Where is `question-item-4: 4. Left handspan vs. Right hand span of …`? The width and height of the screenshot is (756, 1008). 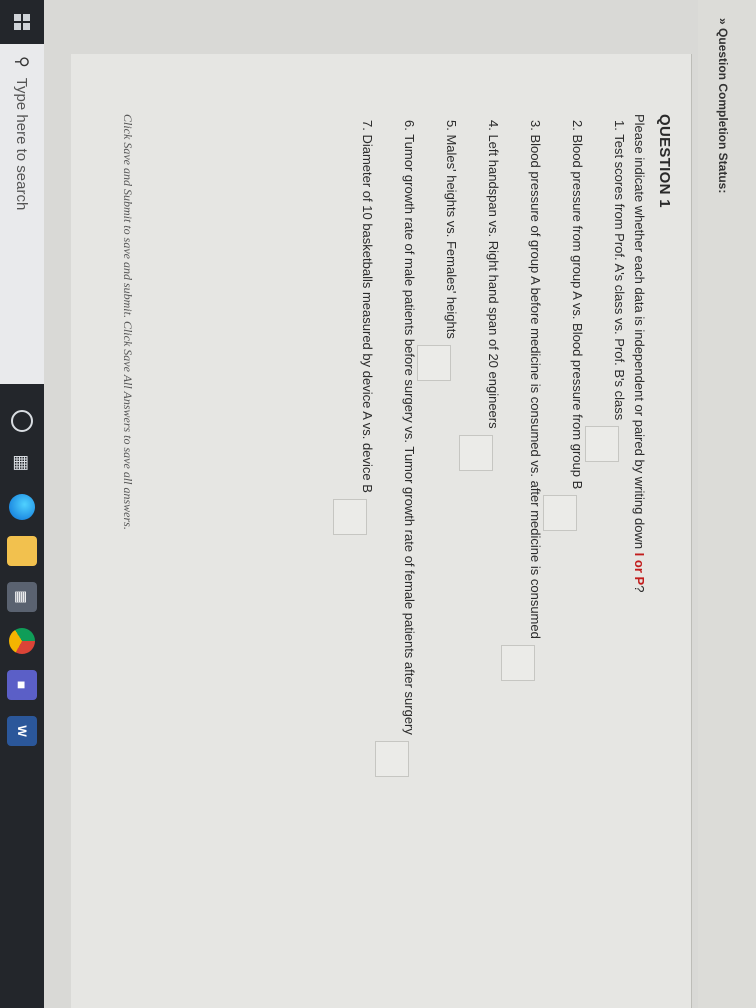
question-item-4: 4. Left handspan vs. Right hand span of … is located at coordinates (480, 295).